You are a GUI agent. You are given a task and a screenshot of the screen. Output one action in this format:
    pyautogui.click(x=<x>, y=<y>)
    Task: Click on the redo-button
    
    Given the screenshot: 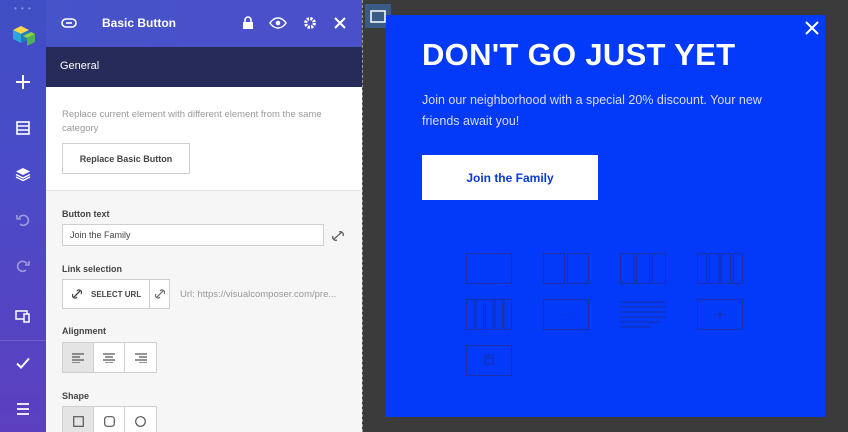 What is the action you would take?
    pyautogui.click(x=23, y=266)
    